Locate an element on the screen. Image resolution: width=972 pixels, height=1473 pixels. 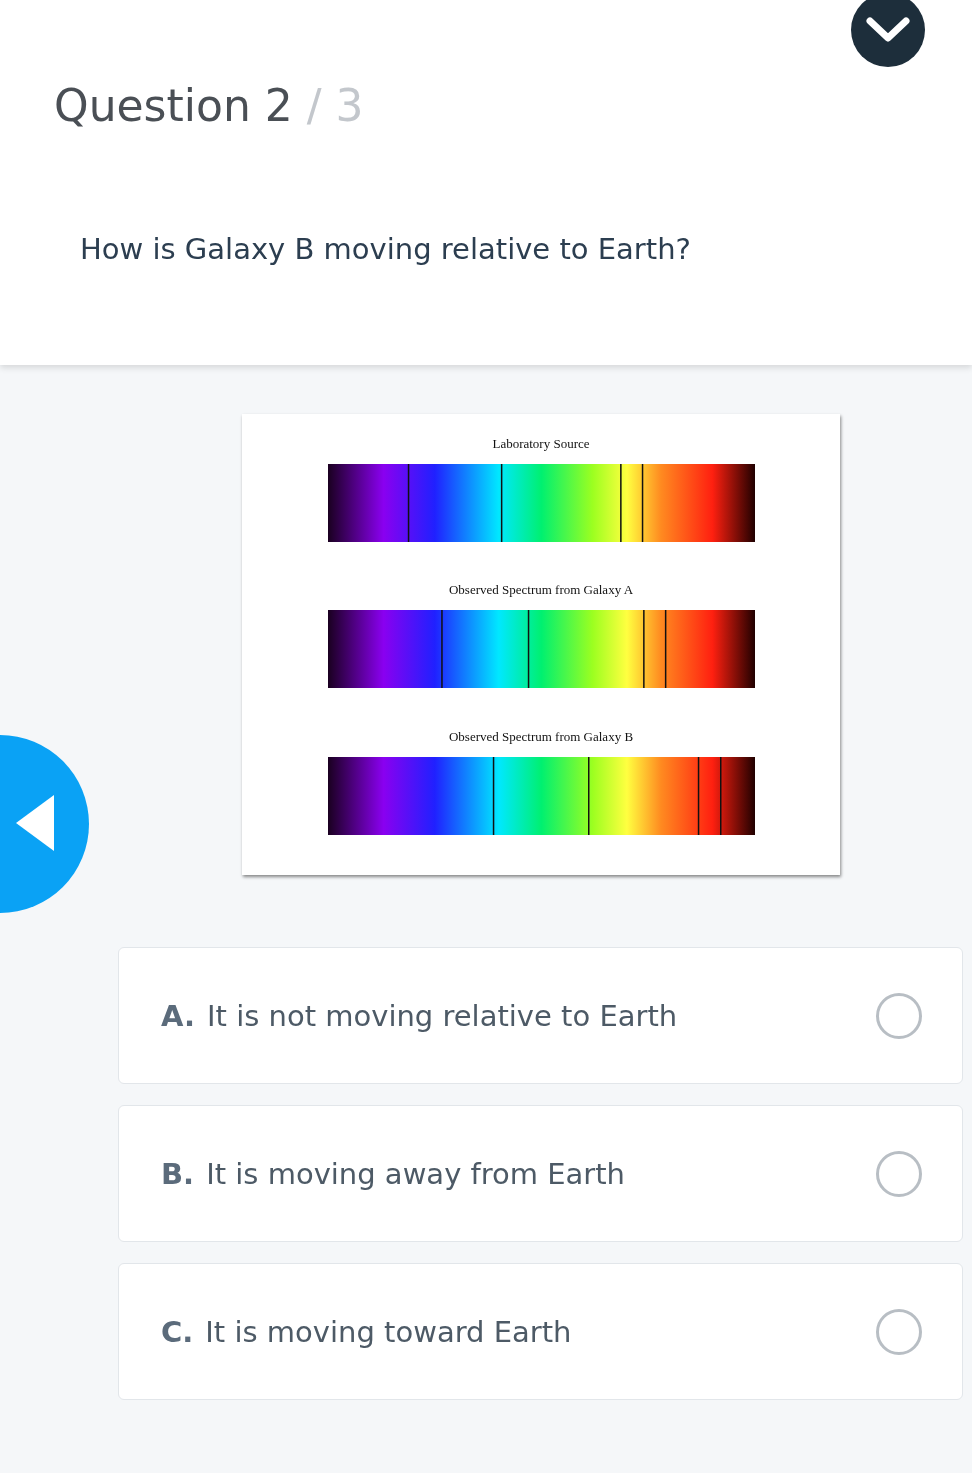
question-number: Question 2 is located at coordinates (173, 105).